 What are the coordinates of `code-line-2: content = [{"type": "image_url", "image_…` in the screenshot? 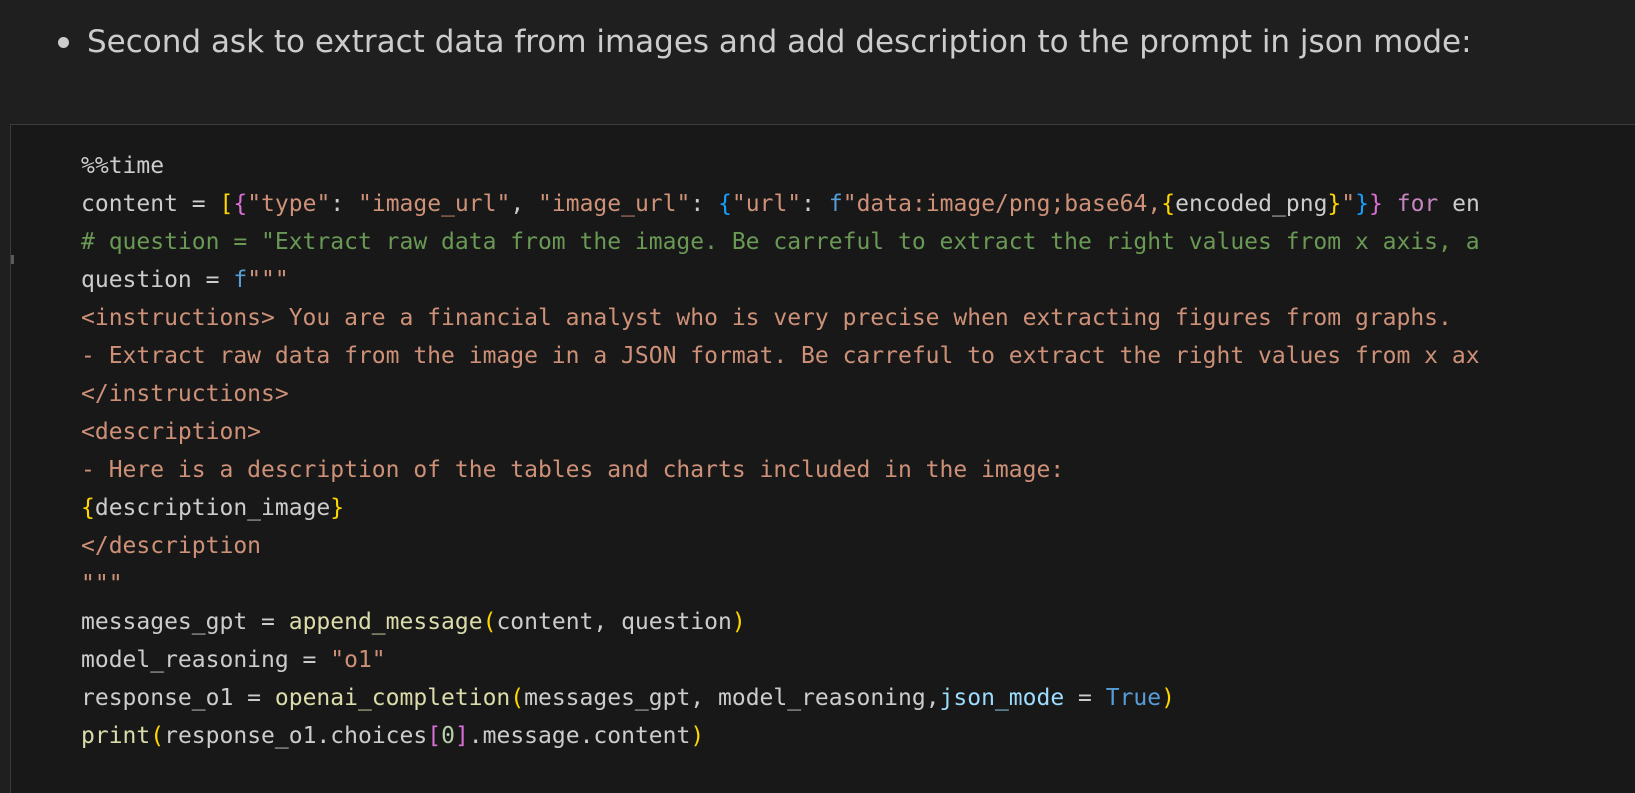 It's located at (780, 204).